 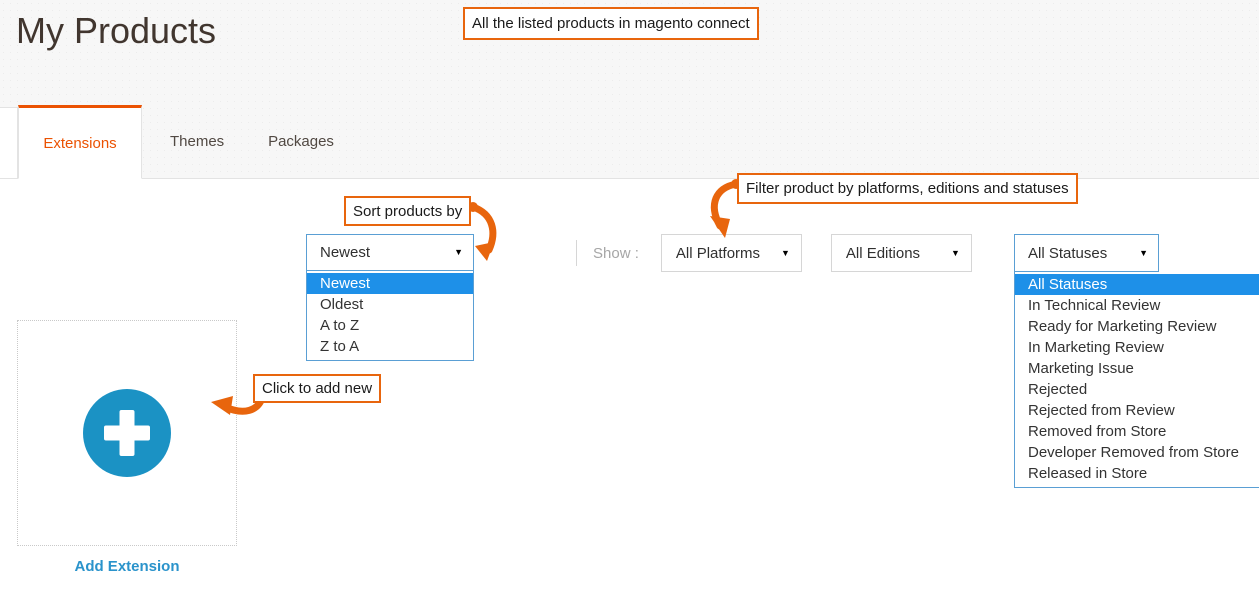 I want to click on platforms-select: All Platforms ▼, so click(x=731, y=253).